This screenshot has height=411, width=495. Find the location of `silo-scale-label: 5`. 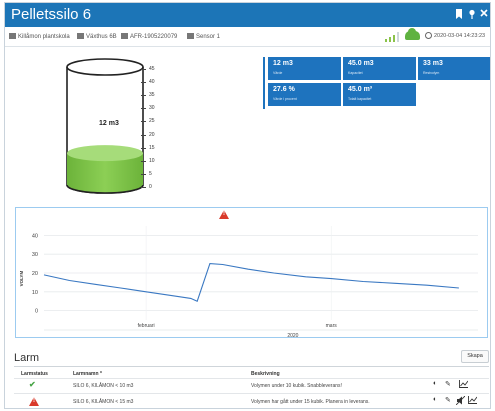

silo-scale-label: 5 is located at coordinates (150, 173).